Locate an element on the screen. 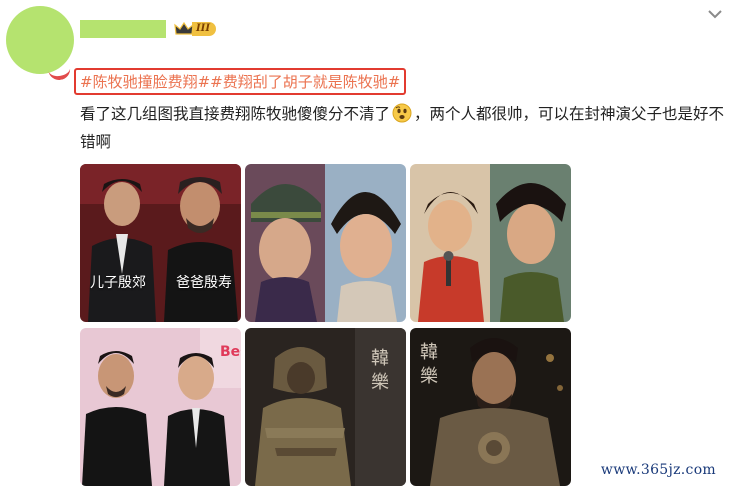 The width and height of the screenshot is (734, 488). vip-badge: III is located at coordinates (195, 29).